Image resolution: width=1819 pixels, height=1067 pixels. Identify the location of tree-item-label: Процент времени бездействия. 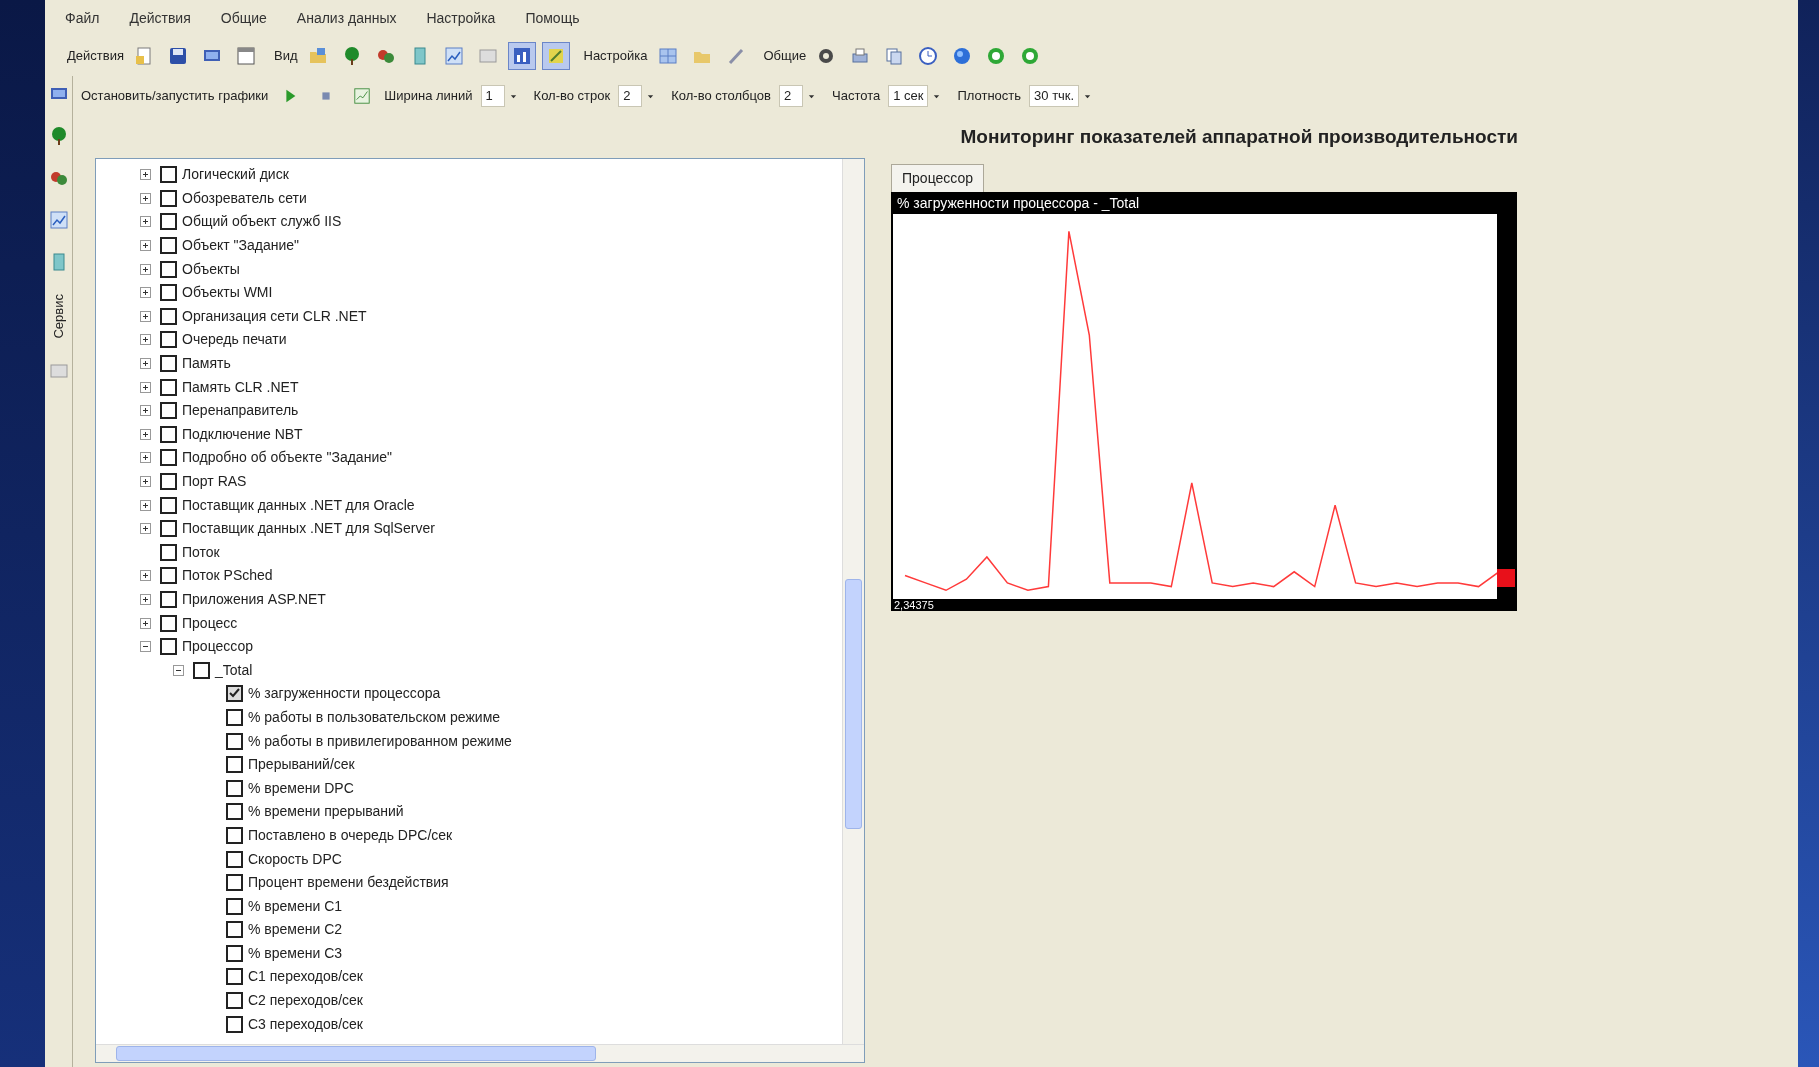
(348, 883).